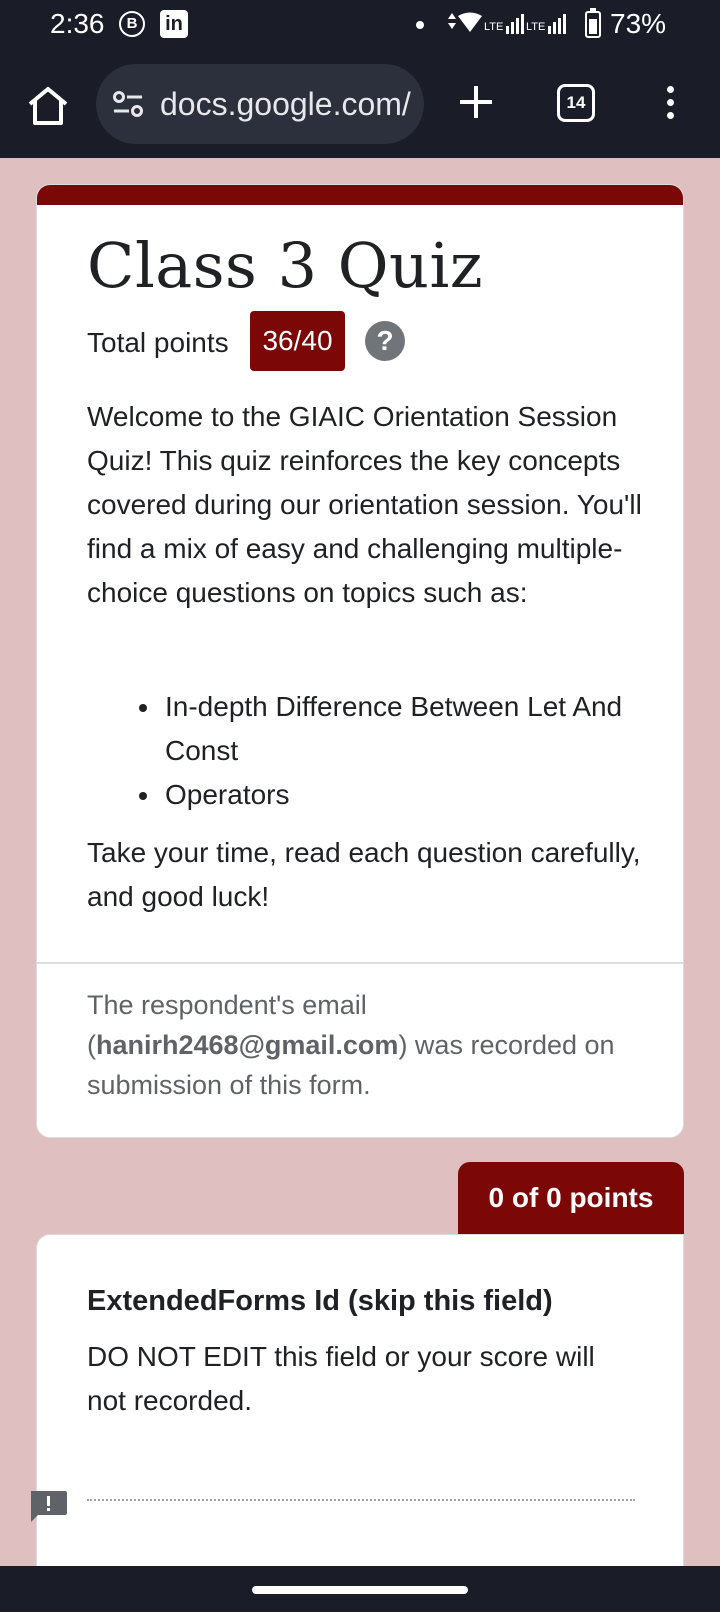 The height and width of the screenshot is (1612, 720). Describe the element at coordinates (638, 23) in the screenshot. I see `battery-level: 73%` at that location.